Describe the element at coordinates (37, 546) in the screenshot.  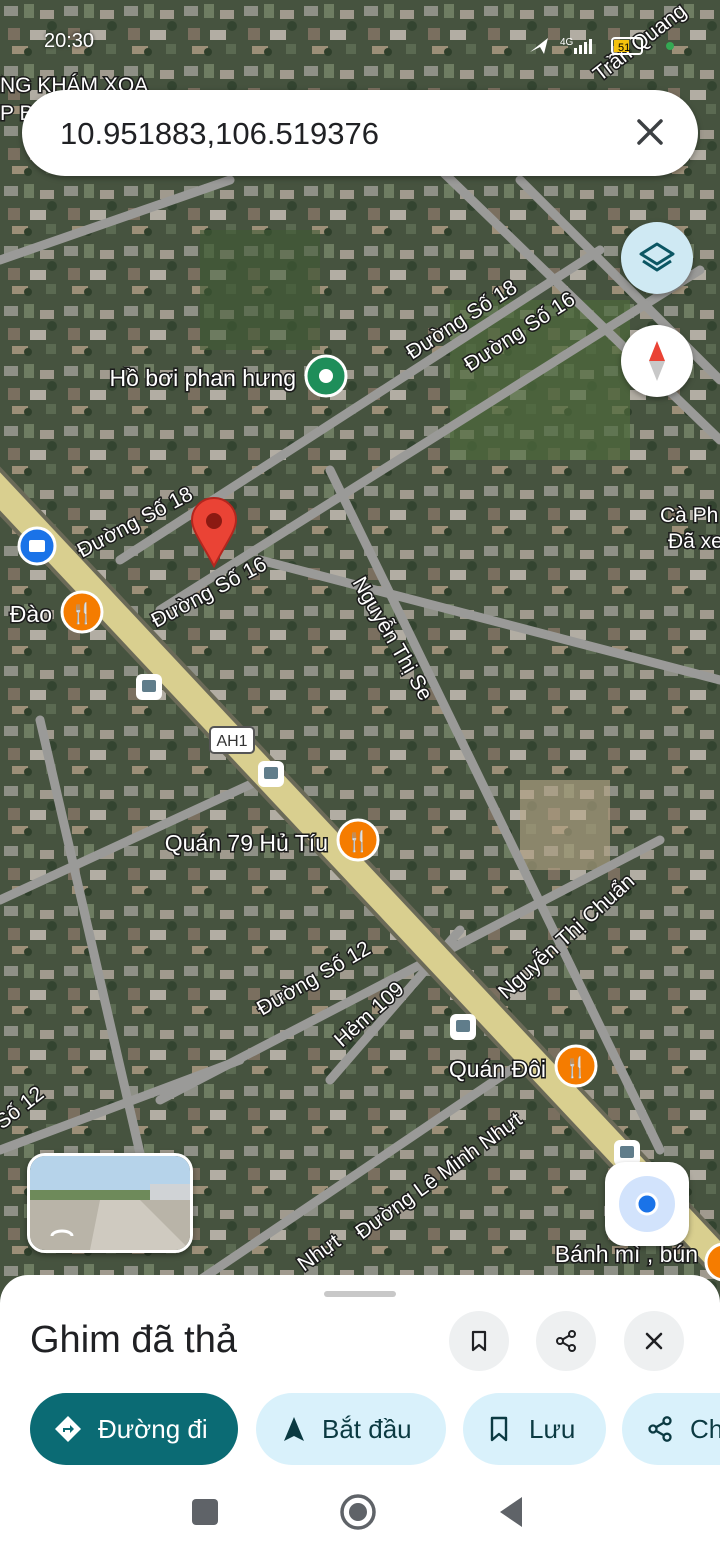
I see `poi-shopping` at that location.